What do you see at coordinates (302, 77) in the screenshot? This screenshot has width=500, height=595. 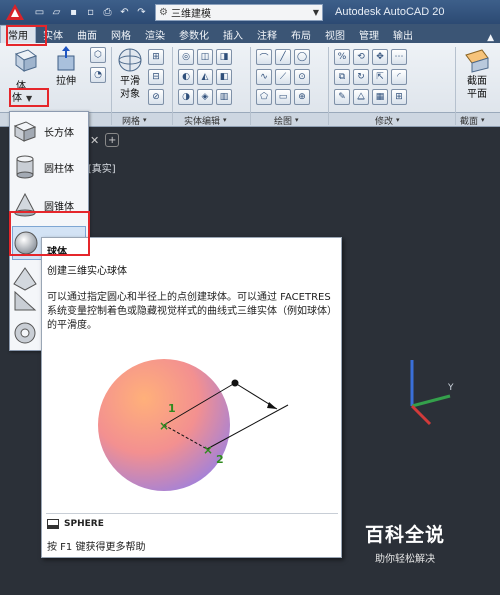 I see `ellipse-icon: ⊙` at bounding box center [302, 77].